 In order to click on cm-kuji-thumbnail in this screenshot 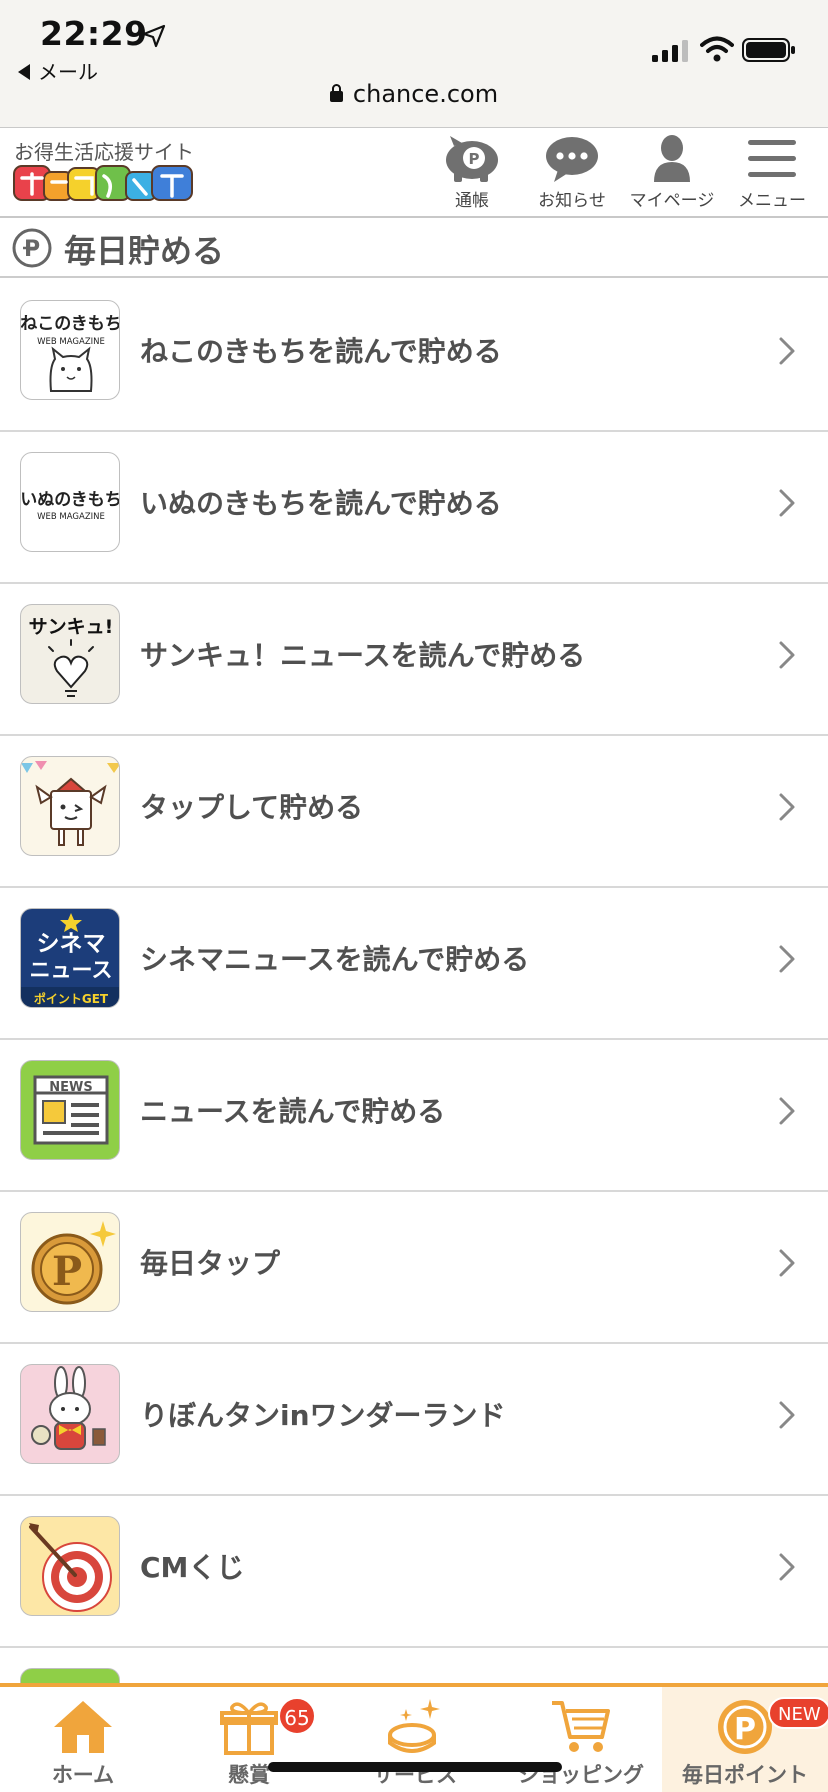, I will do `click(70, 1566)`.